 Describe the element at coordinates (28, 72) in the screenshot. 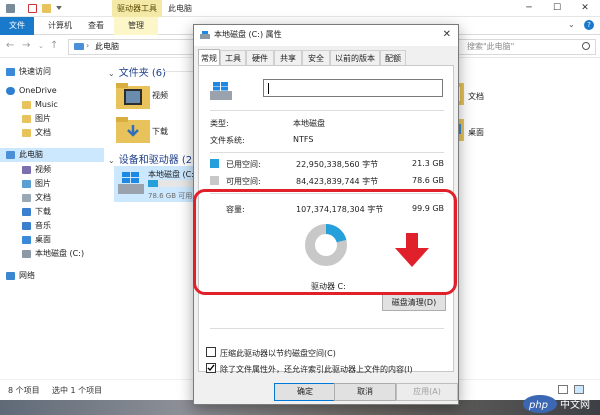

I see `nav-item-quick-access: 快速访问` at that location.